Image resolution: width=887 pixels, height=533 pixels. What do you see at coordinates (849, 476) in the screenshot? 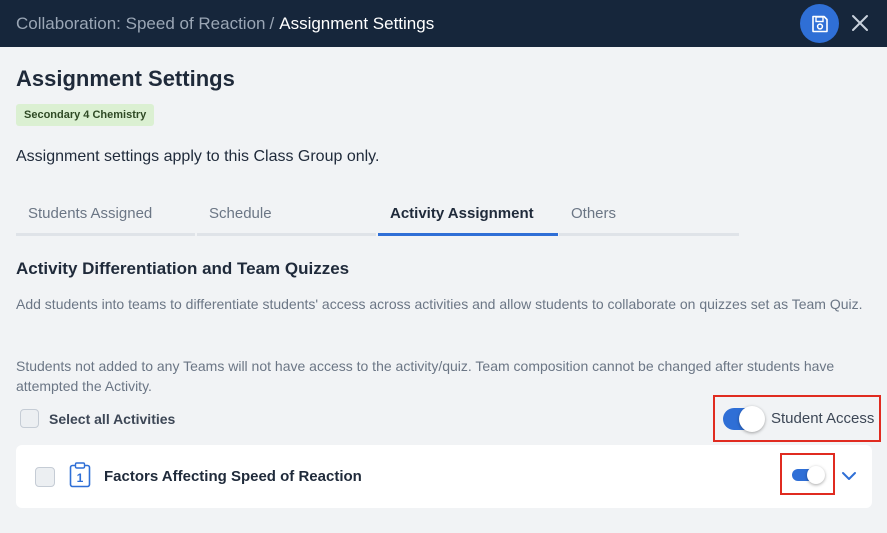
I see `chevron-down-icon` at bounding box center [849, 476].